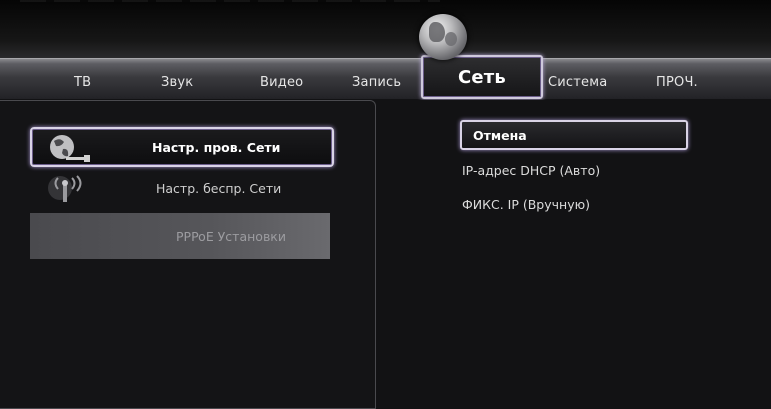 This screenshot has width=771, height=409. What do you see at coordinates (677, 82) in the screenshot?
I see `tab-other: ПРОЧ.` at bounding box center [677, 82].